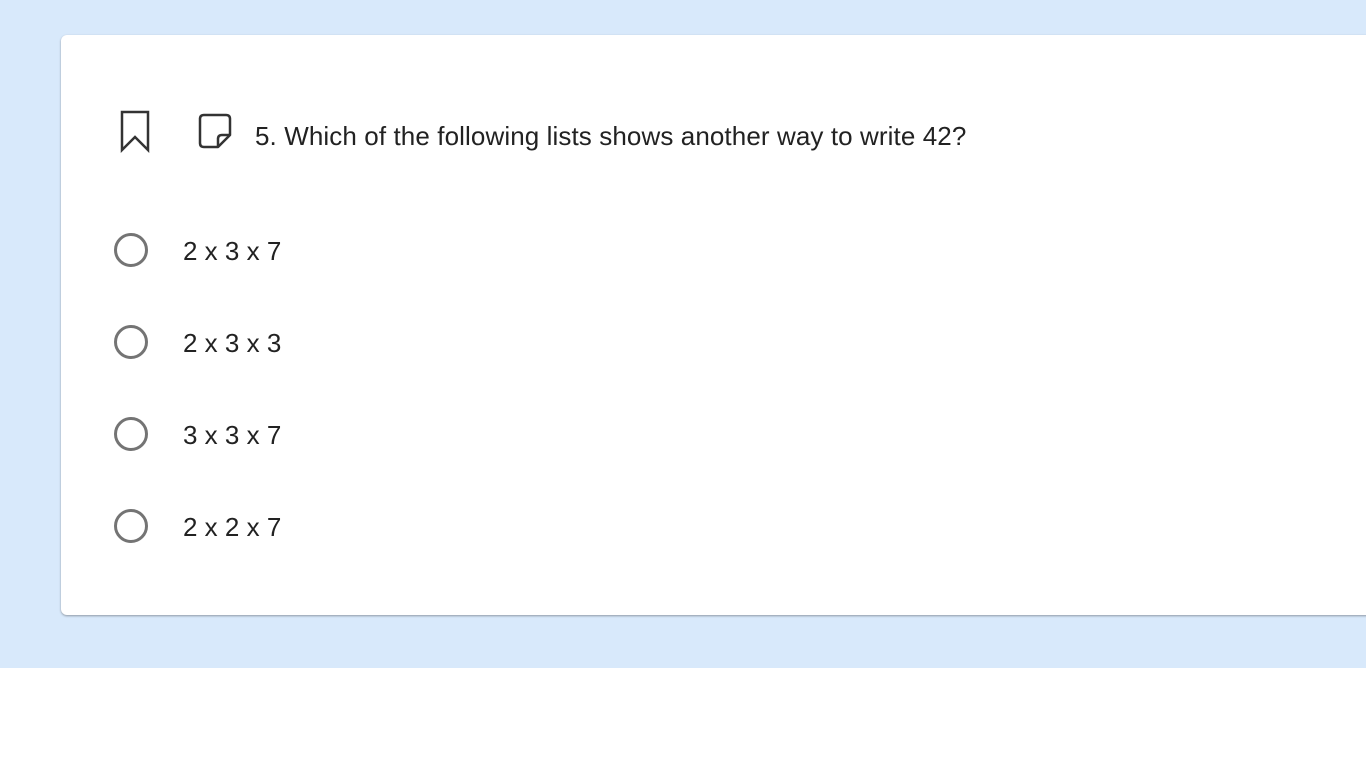  I want to click on choice-label: 2 x 3 x 3, so click(232, 343).